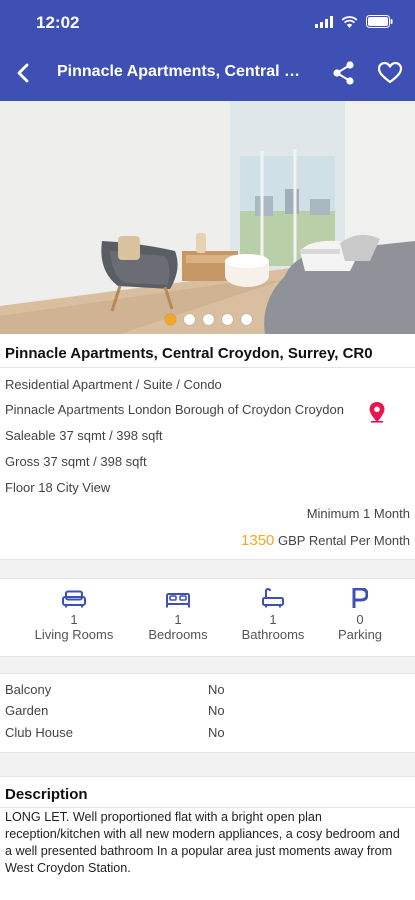 The image size is (415, 900). What do you see at coordinates (360, 634) in the screenshot?
I see `feature-label: Parking` at bounding box center [360, 634].